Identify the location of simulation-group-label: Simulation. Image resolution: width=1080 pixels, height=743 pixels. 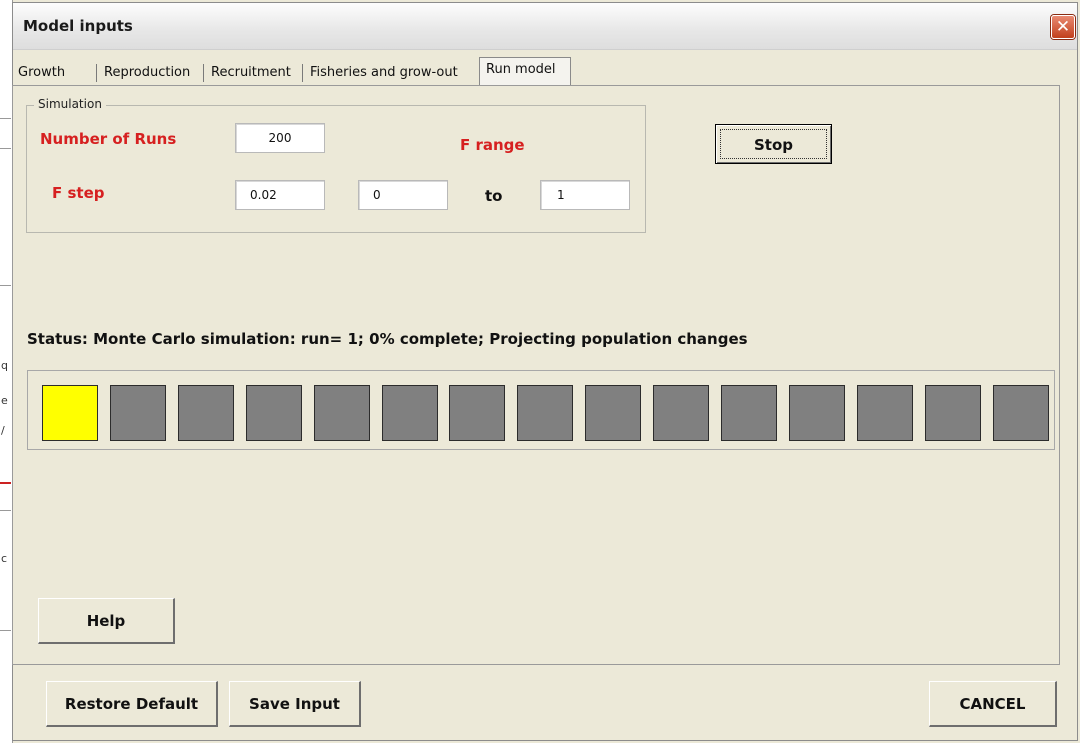
(70, 104).